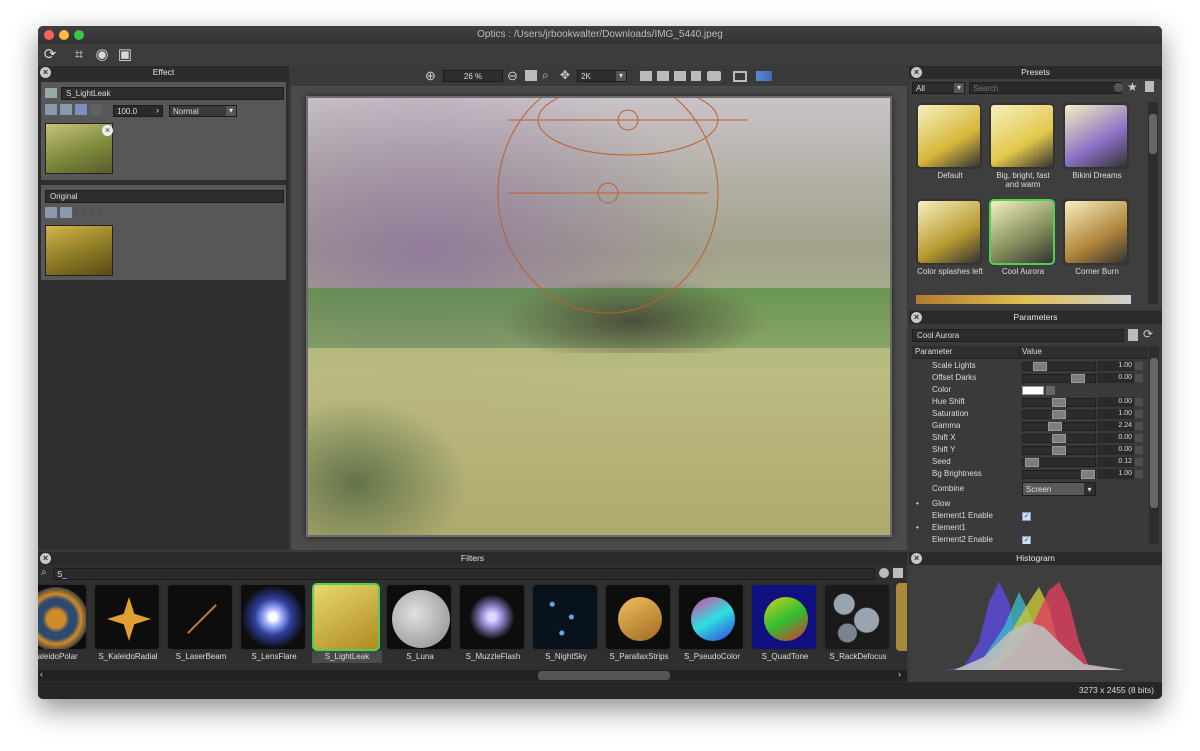 This screenshot has height=751, width=1200. I want to click on preset-item: Default, so click(950, 149).